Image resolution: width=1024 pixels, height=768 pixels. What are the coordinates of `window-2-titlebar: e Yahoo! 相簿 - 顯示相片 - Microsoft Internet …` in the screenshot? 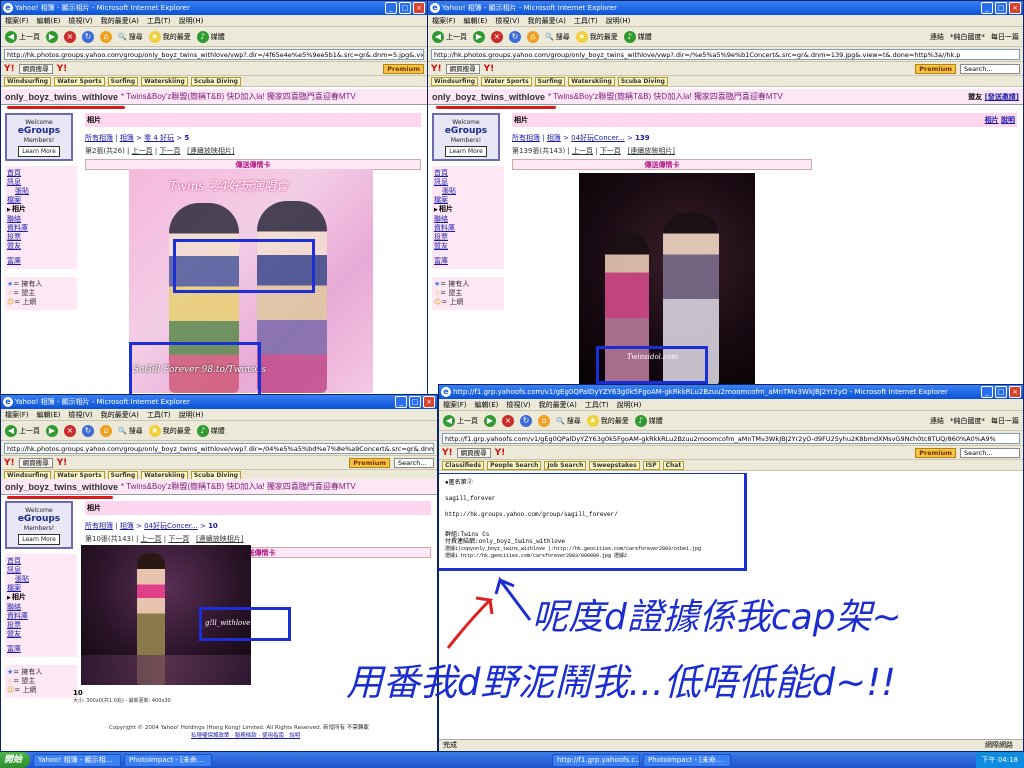 It's located at (725, 8).